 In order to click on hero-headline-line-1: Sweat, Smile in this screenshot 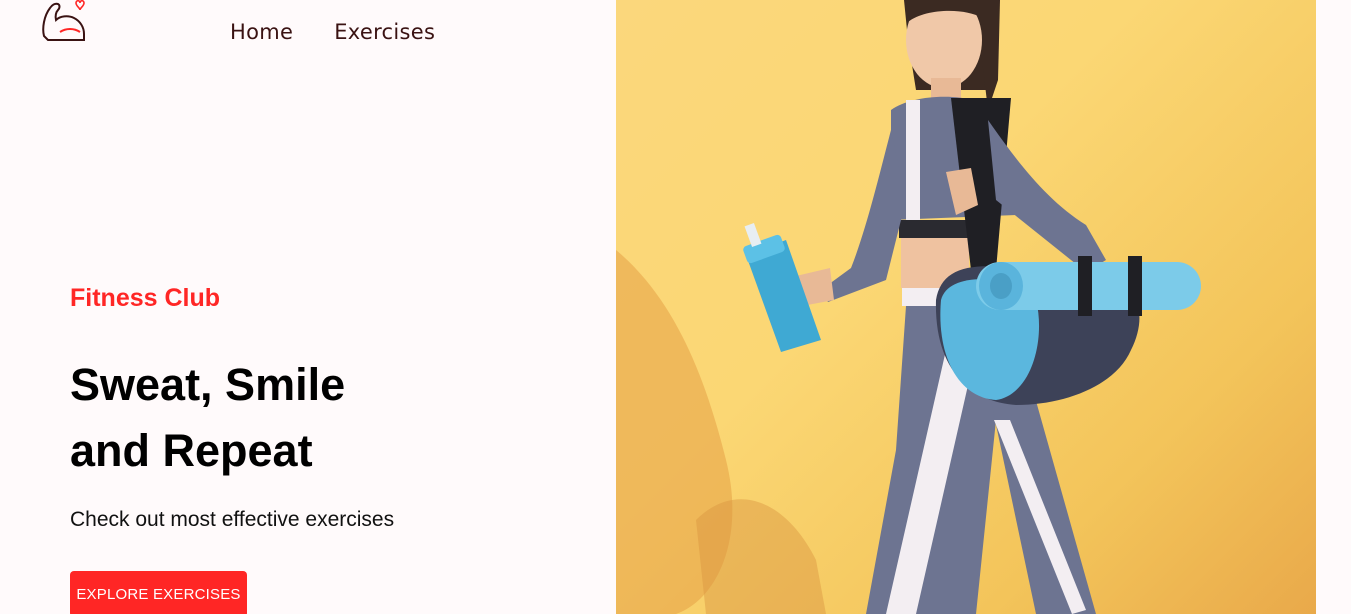, I will do `click(208, 384)`.